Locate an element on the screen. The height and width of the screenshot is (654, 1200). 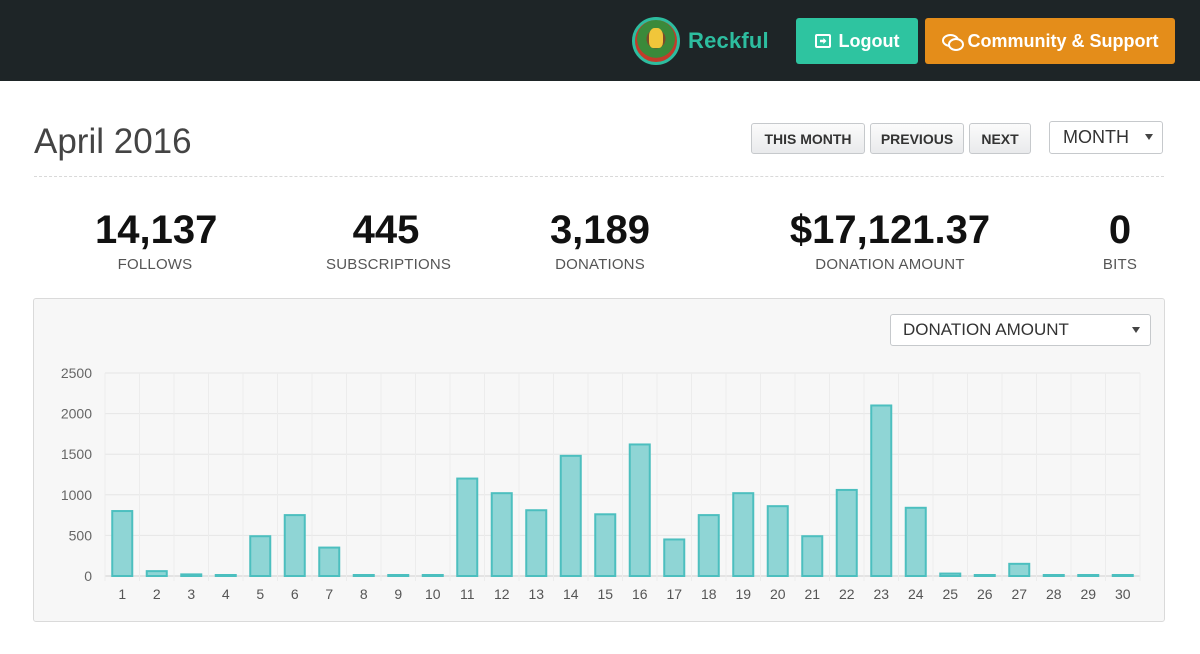
logout-button: Logout is located at coordinates (857, 41).